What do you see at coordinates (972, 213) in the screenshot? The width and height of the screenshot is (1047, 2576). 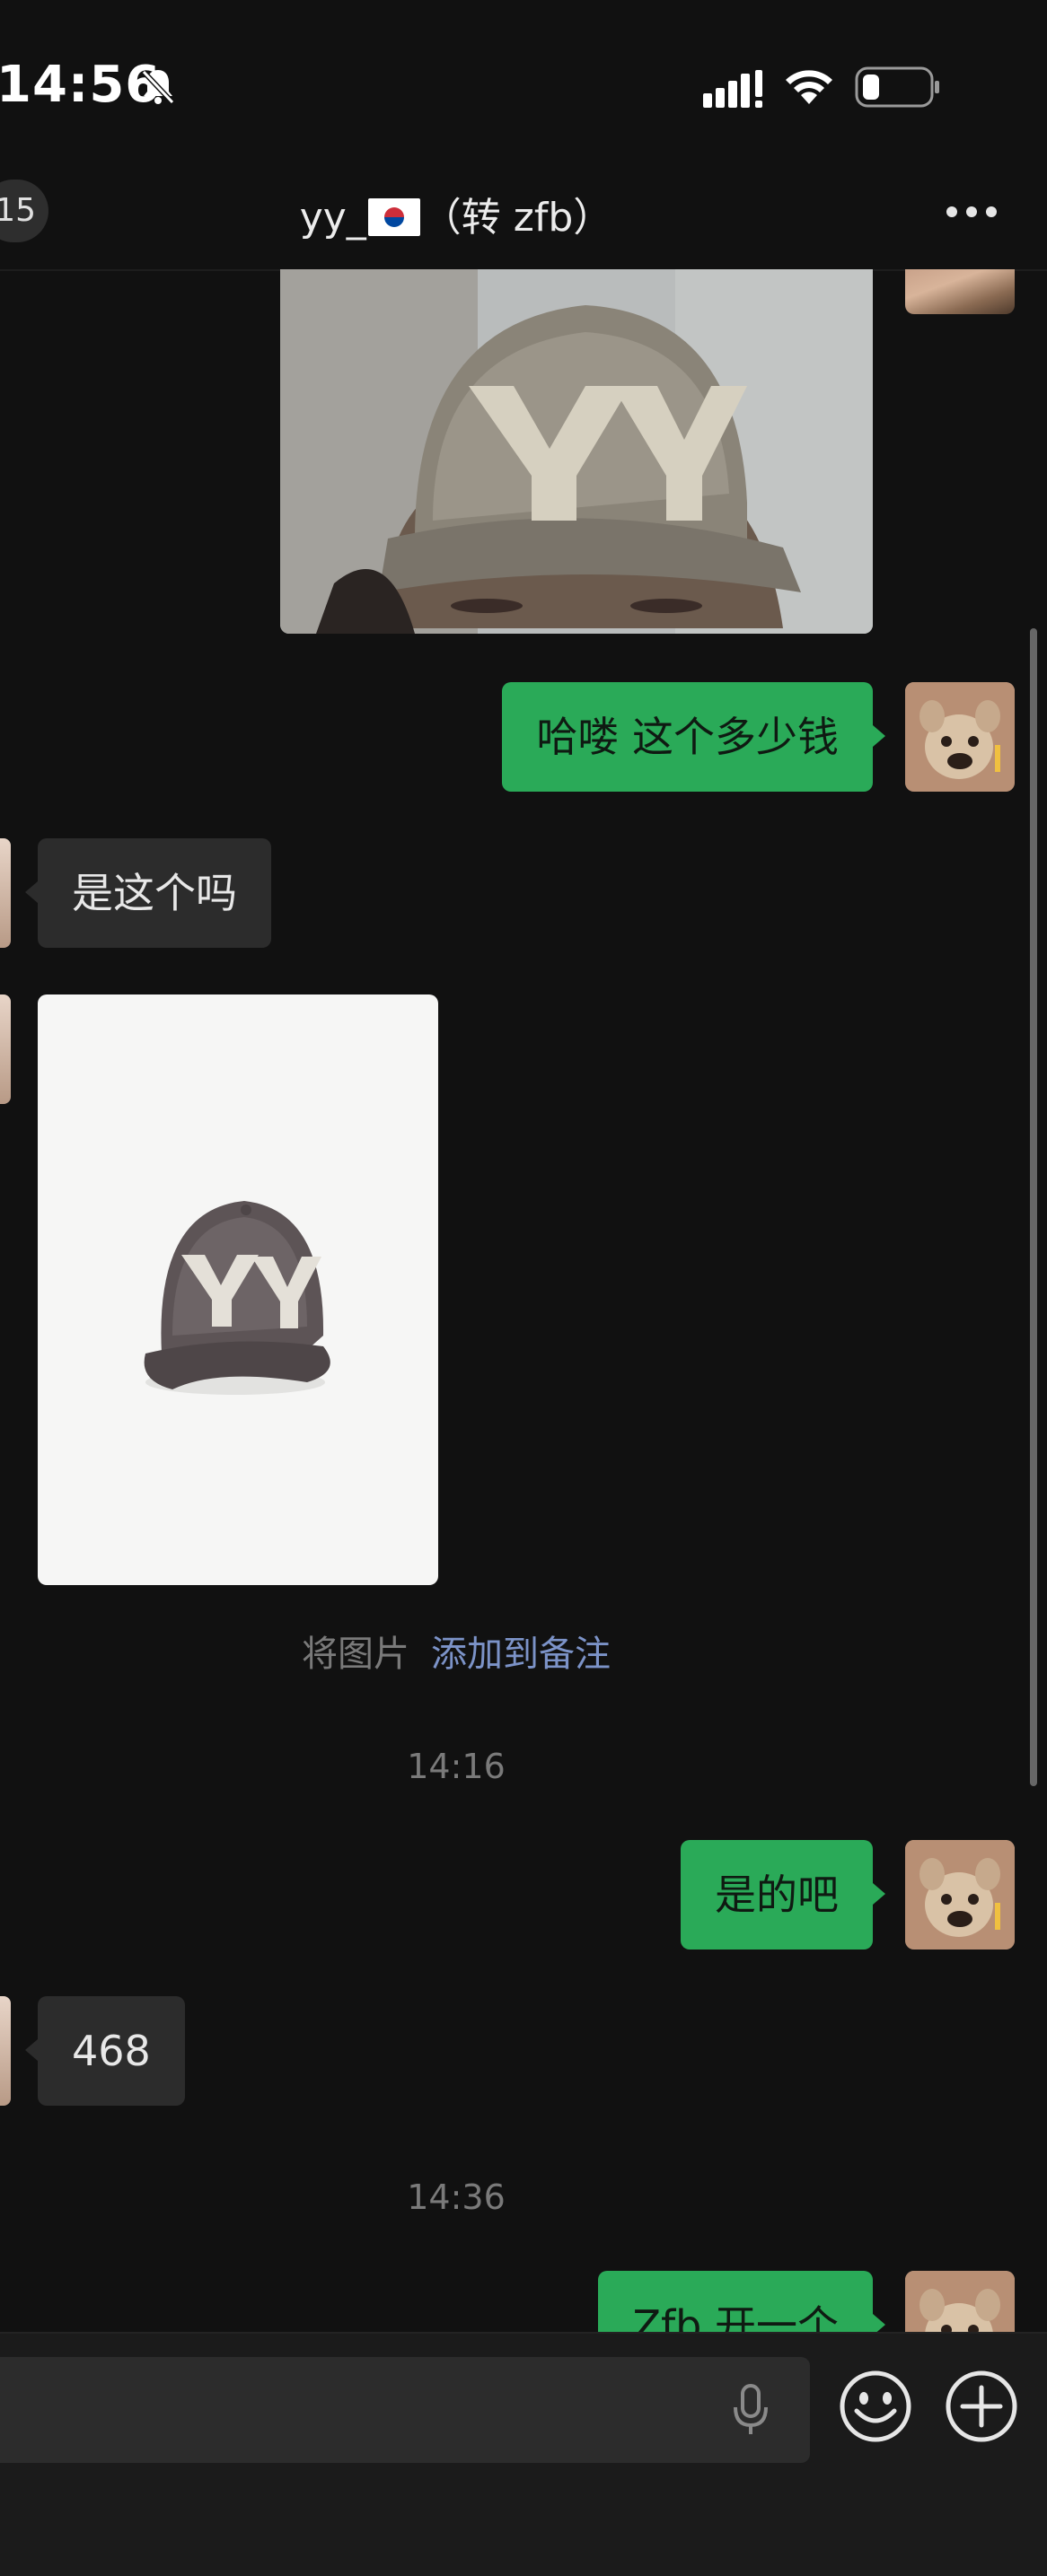 I see `more-dots-icon` at bounding box center [972, 213].